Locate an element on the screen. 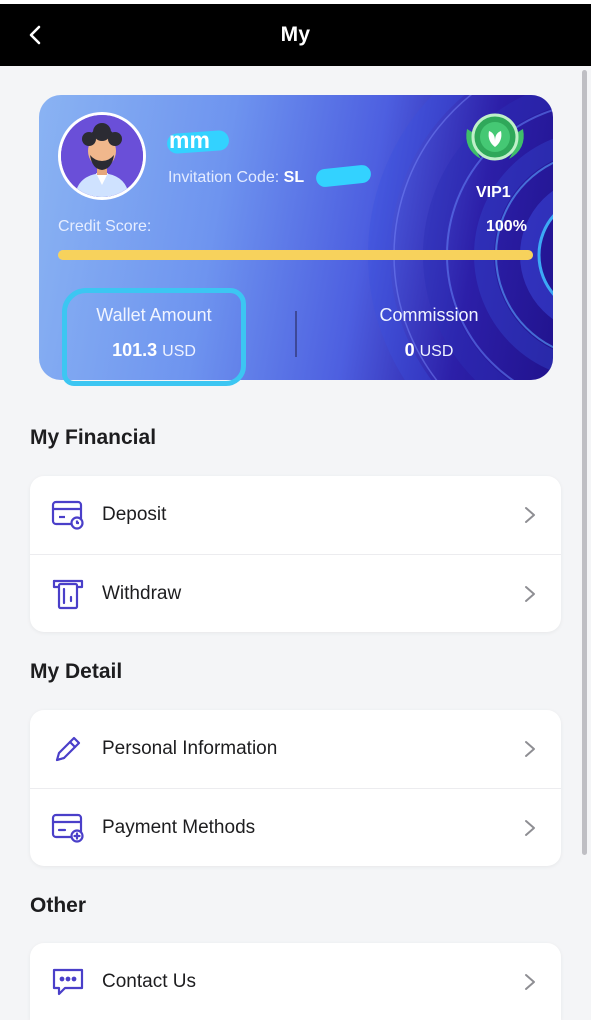 The width and height of the screenshot is (591, 1020). menu-item-contact-us: Contact Us is located at coordinates (295, 981).